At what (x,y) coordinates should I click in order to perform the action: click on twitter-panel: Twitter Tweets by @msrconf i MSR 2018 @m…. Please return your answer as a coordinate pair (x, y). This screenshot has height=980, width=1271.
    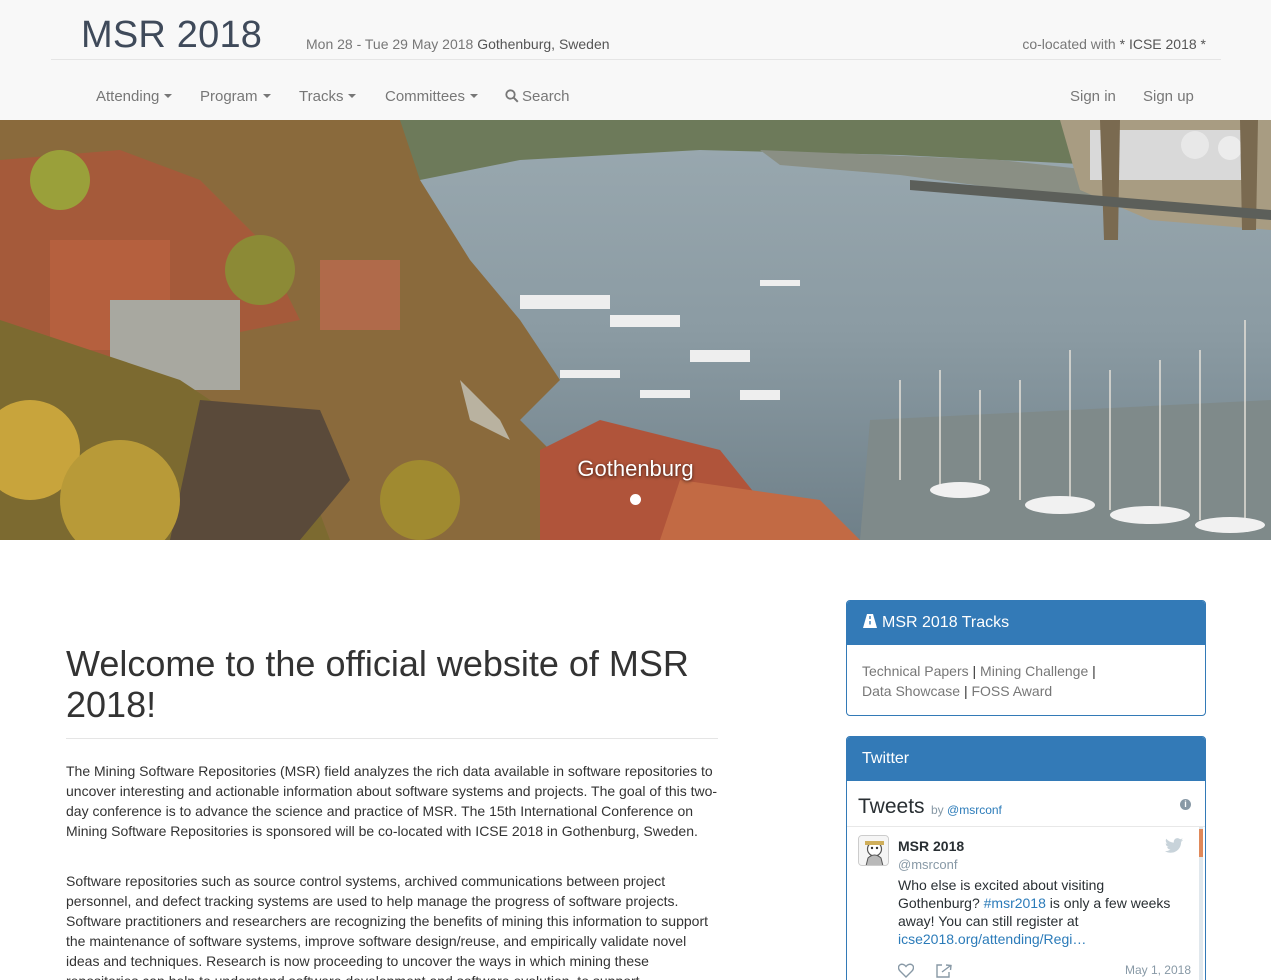
    Looking at the image, I should click on (1026, 858).